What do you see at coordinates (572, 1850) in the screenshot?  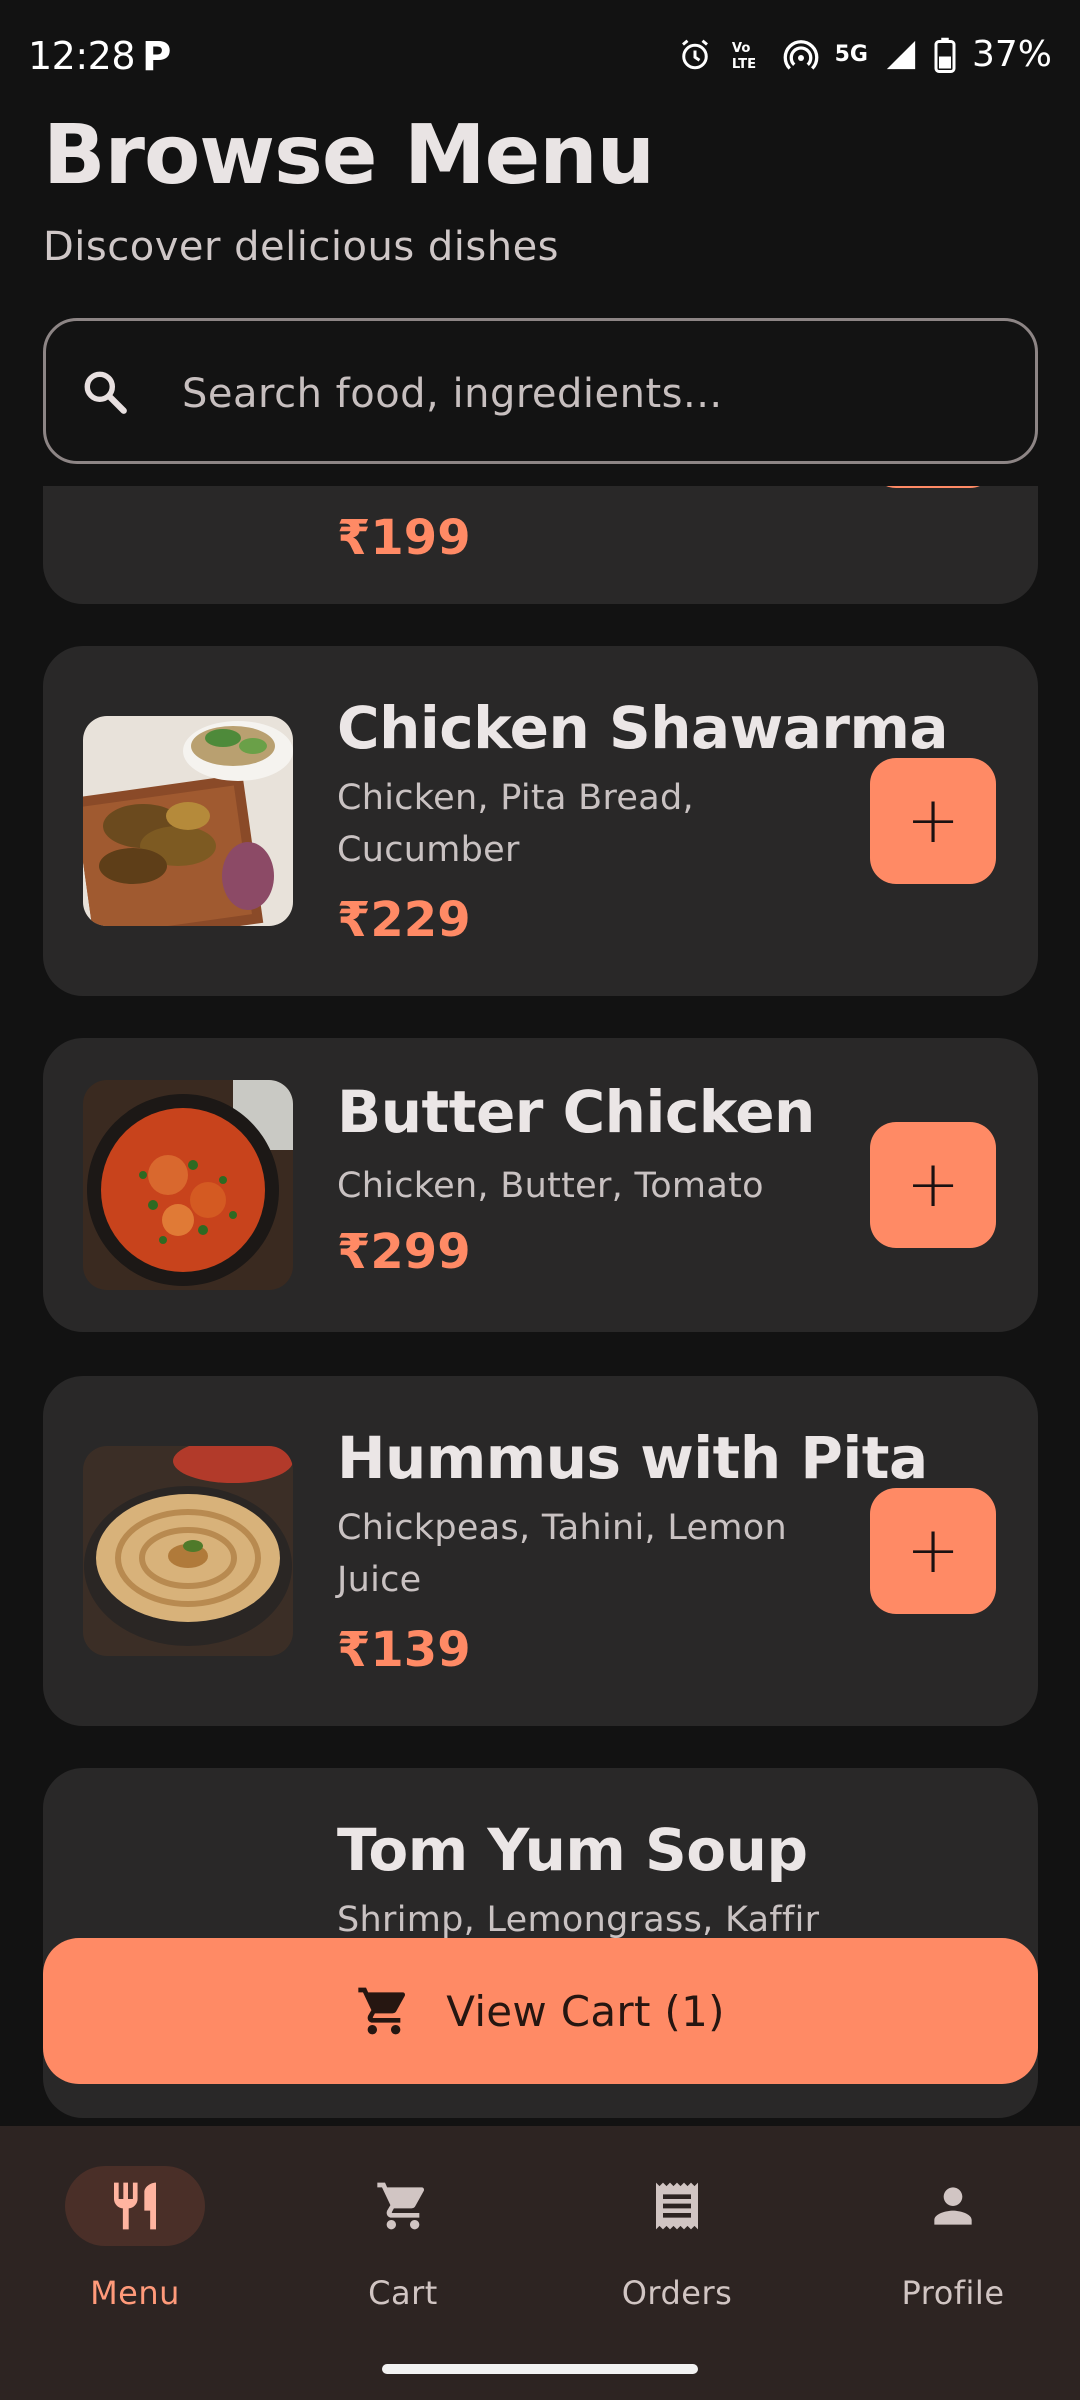 I see `menu-item-name: Tom Yum Soup` at bounding box center [572, 1850].